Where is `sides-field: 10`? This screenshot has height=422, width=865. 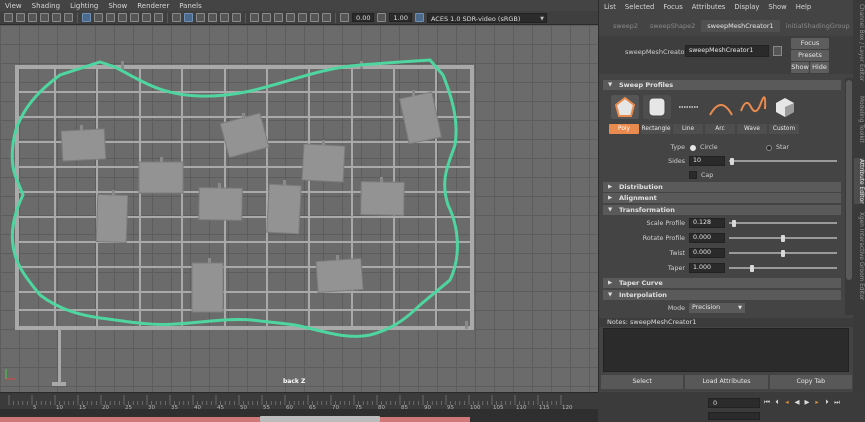 sides-field: 10 is located at coordinates (707, 161).